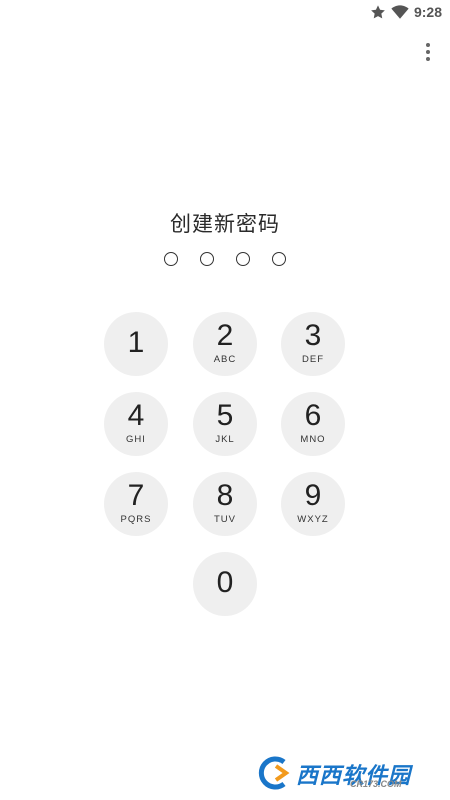  Describe the element at coordinates (313, 415) in the screenshot. I see `key-digit: 6` at that location.